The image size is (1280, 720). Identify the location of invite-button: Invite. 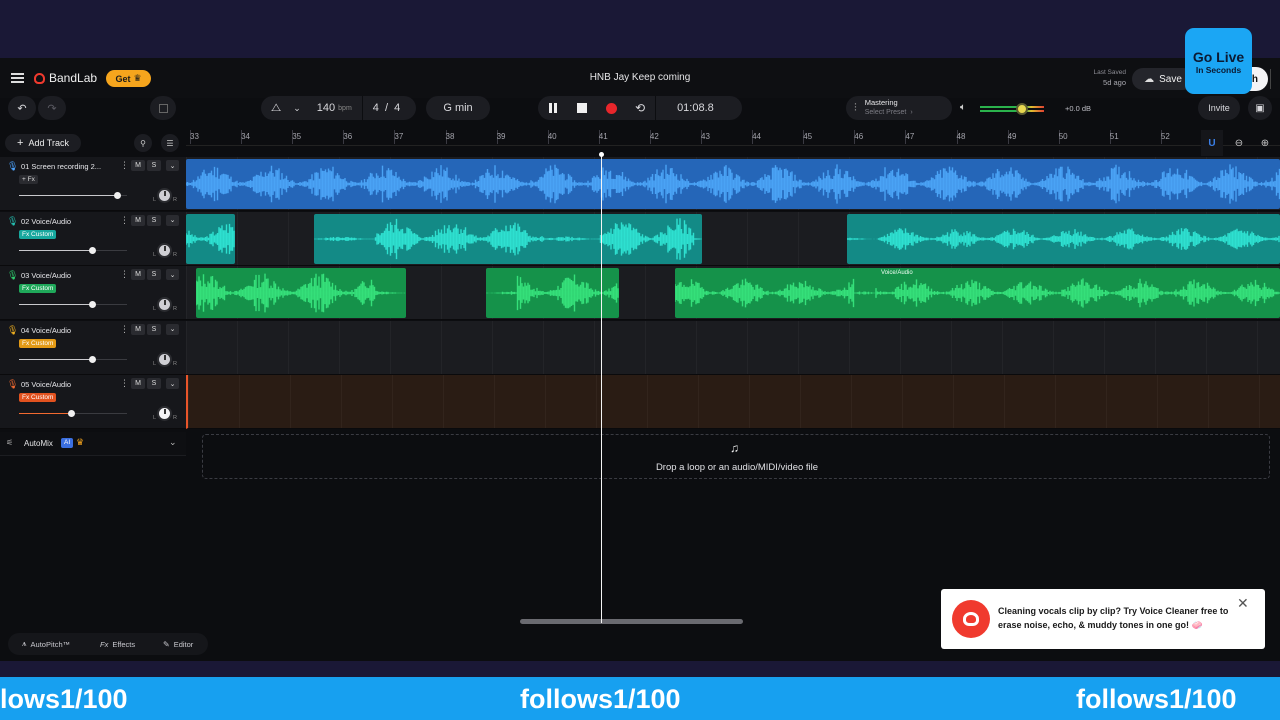
(1219, 108).